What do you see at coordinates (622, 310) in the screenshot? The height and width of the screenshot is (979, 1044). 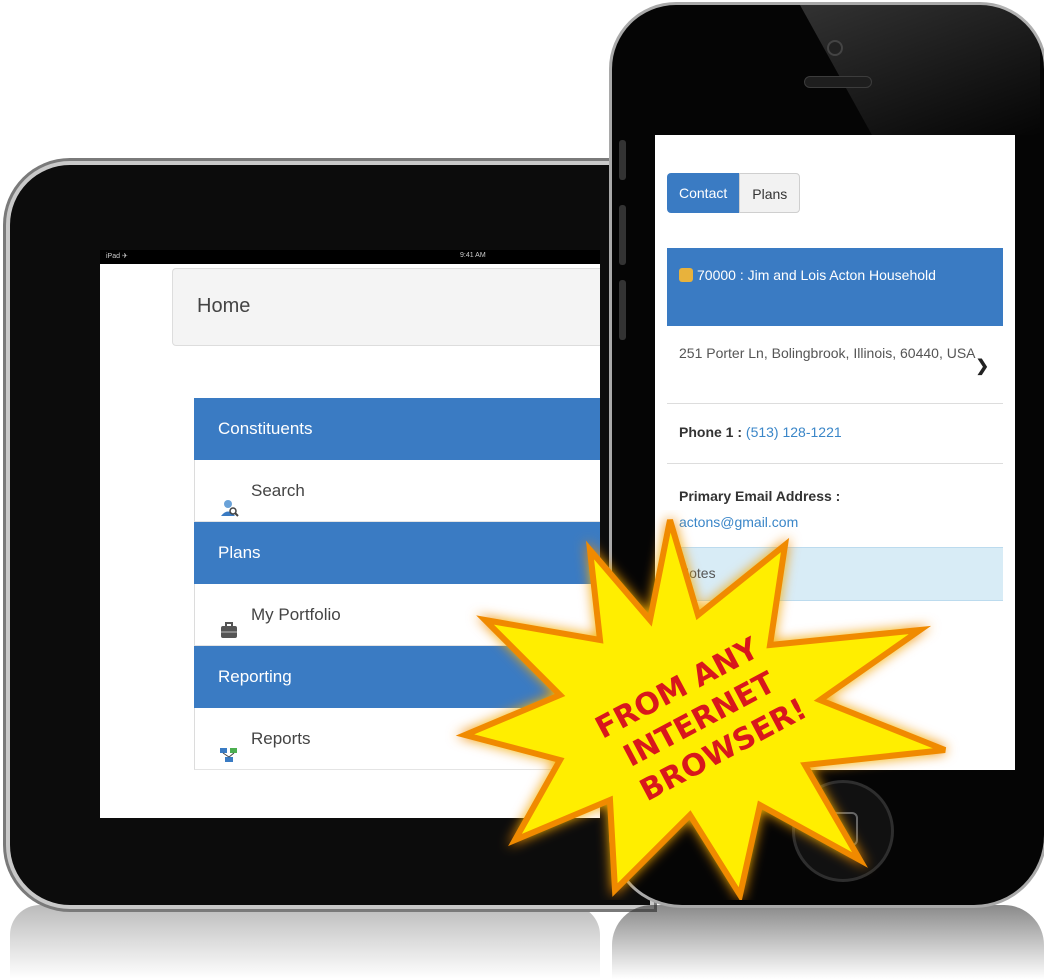 I see `iphone-volume-down` at bounding box center [622, 310].